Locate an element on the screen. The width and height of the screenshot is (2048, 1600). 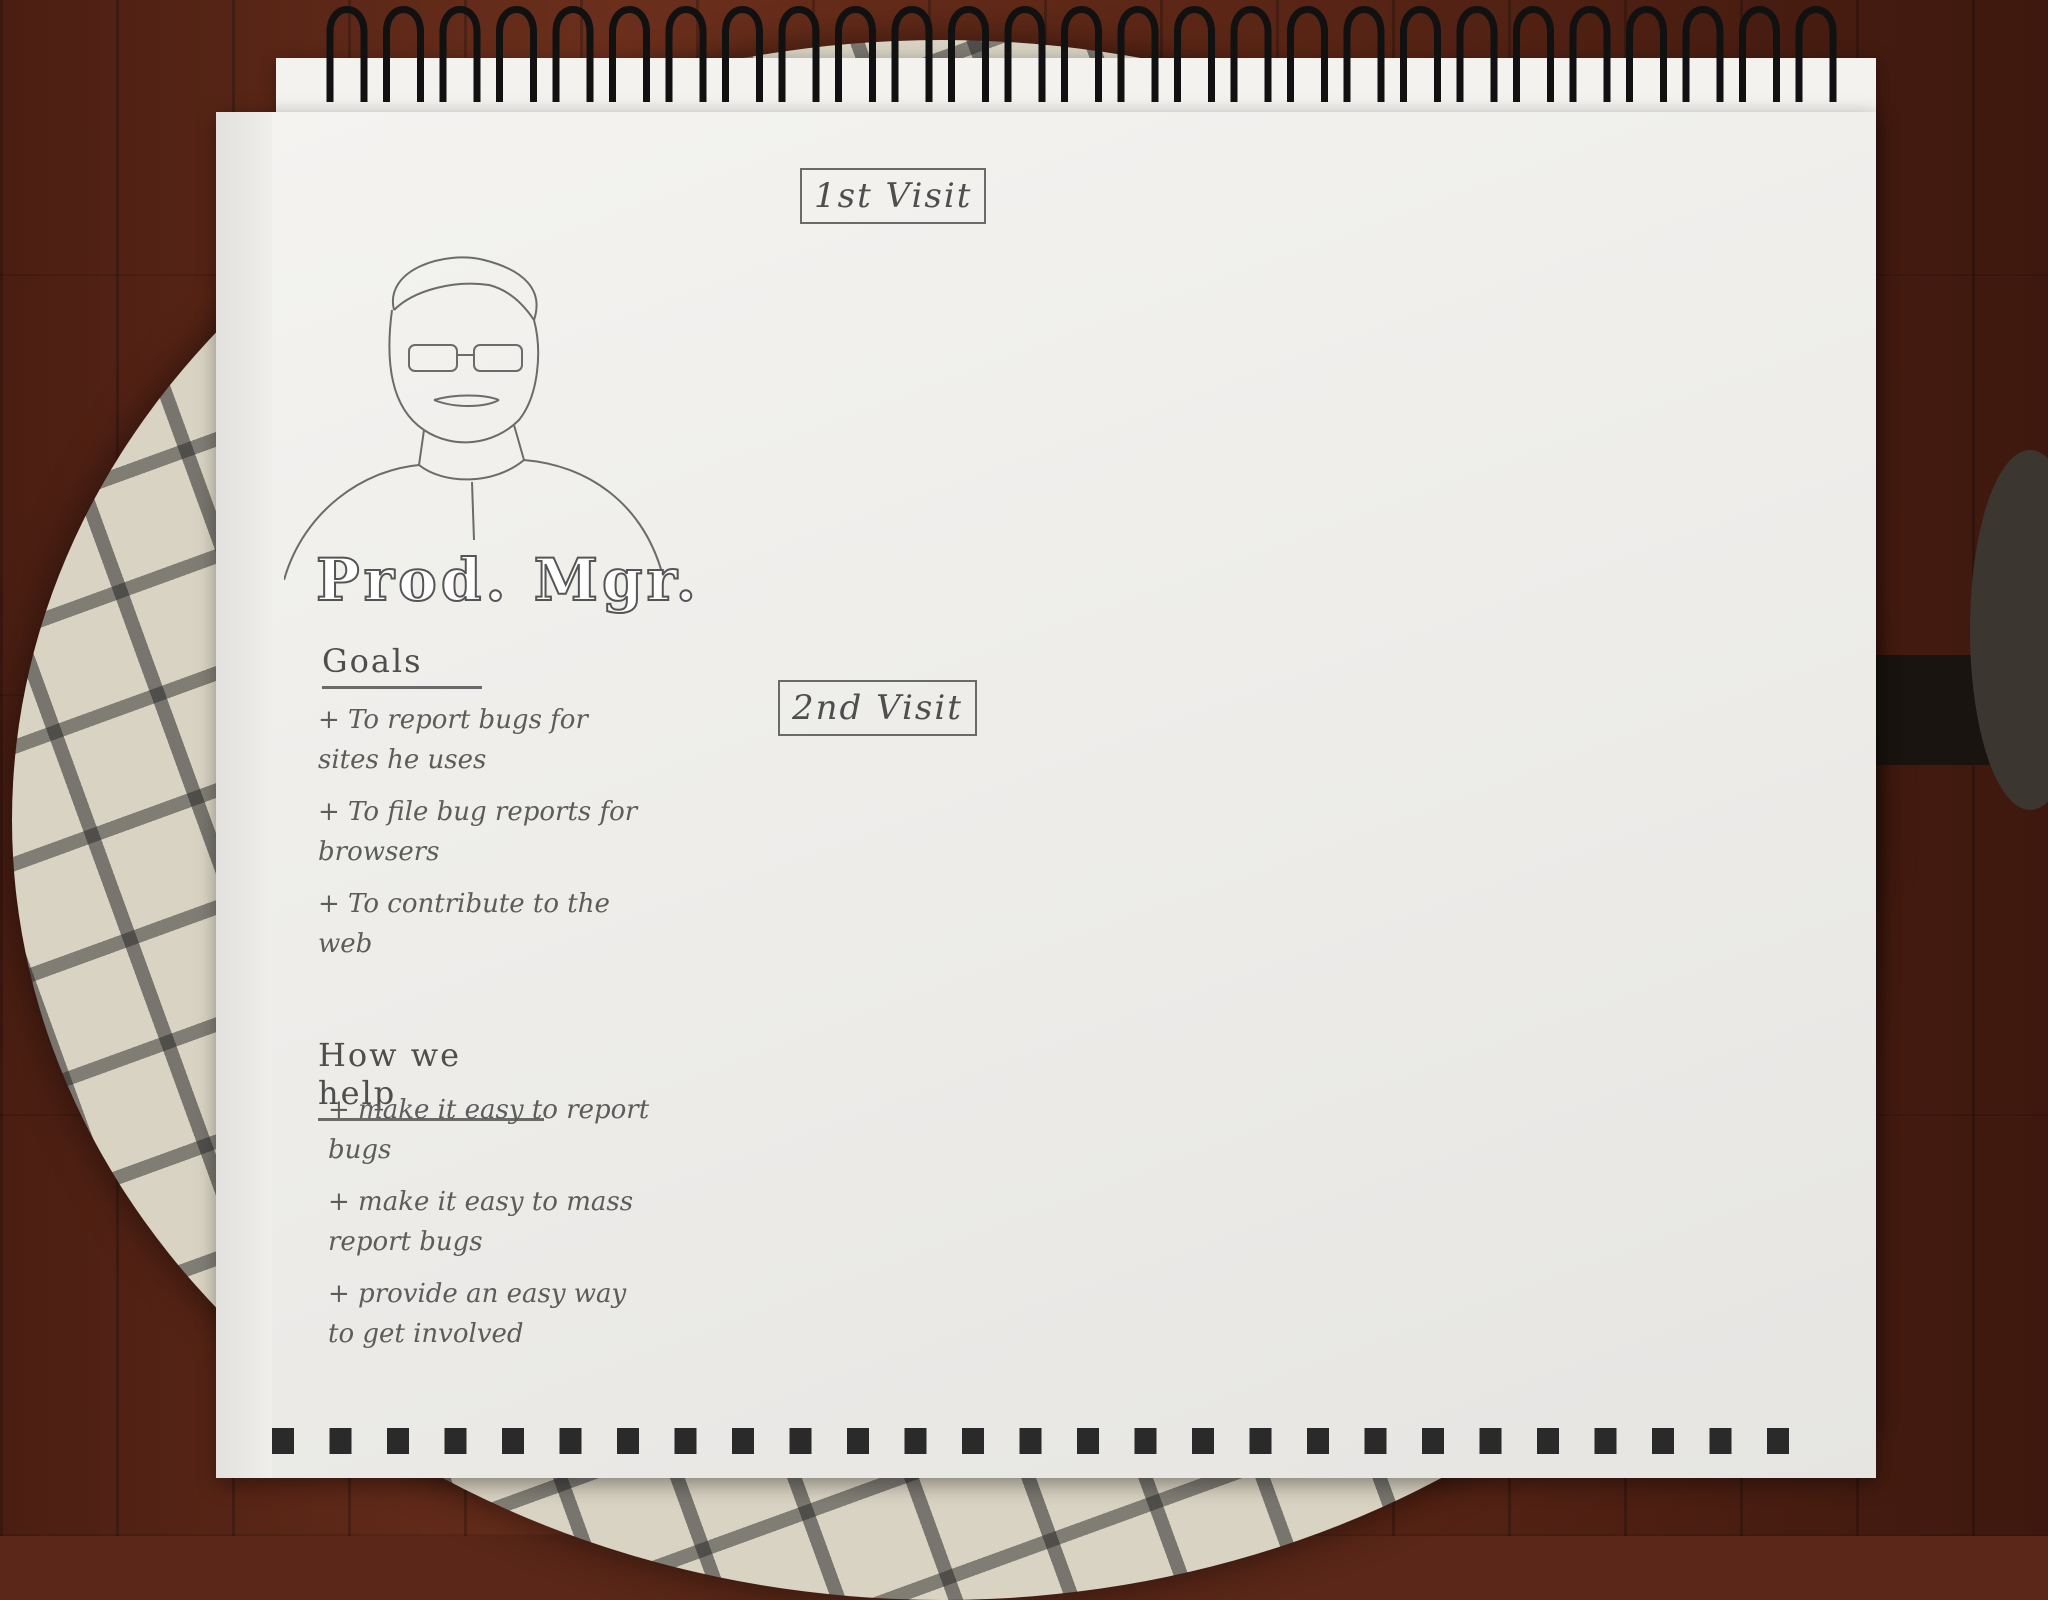
help-item: + make it easy to mass report bugs is located at coordinates (481, 1222).